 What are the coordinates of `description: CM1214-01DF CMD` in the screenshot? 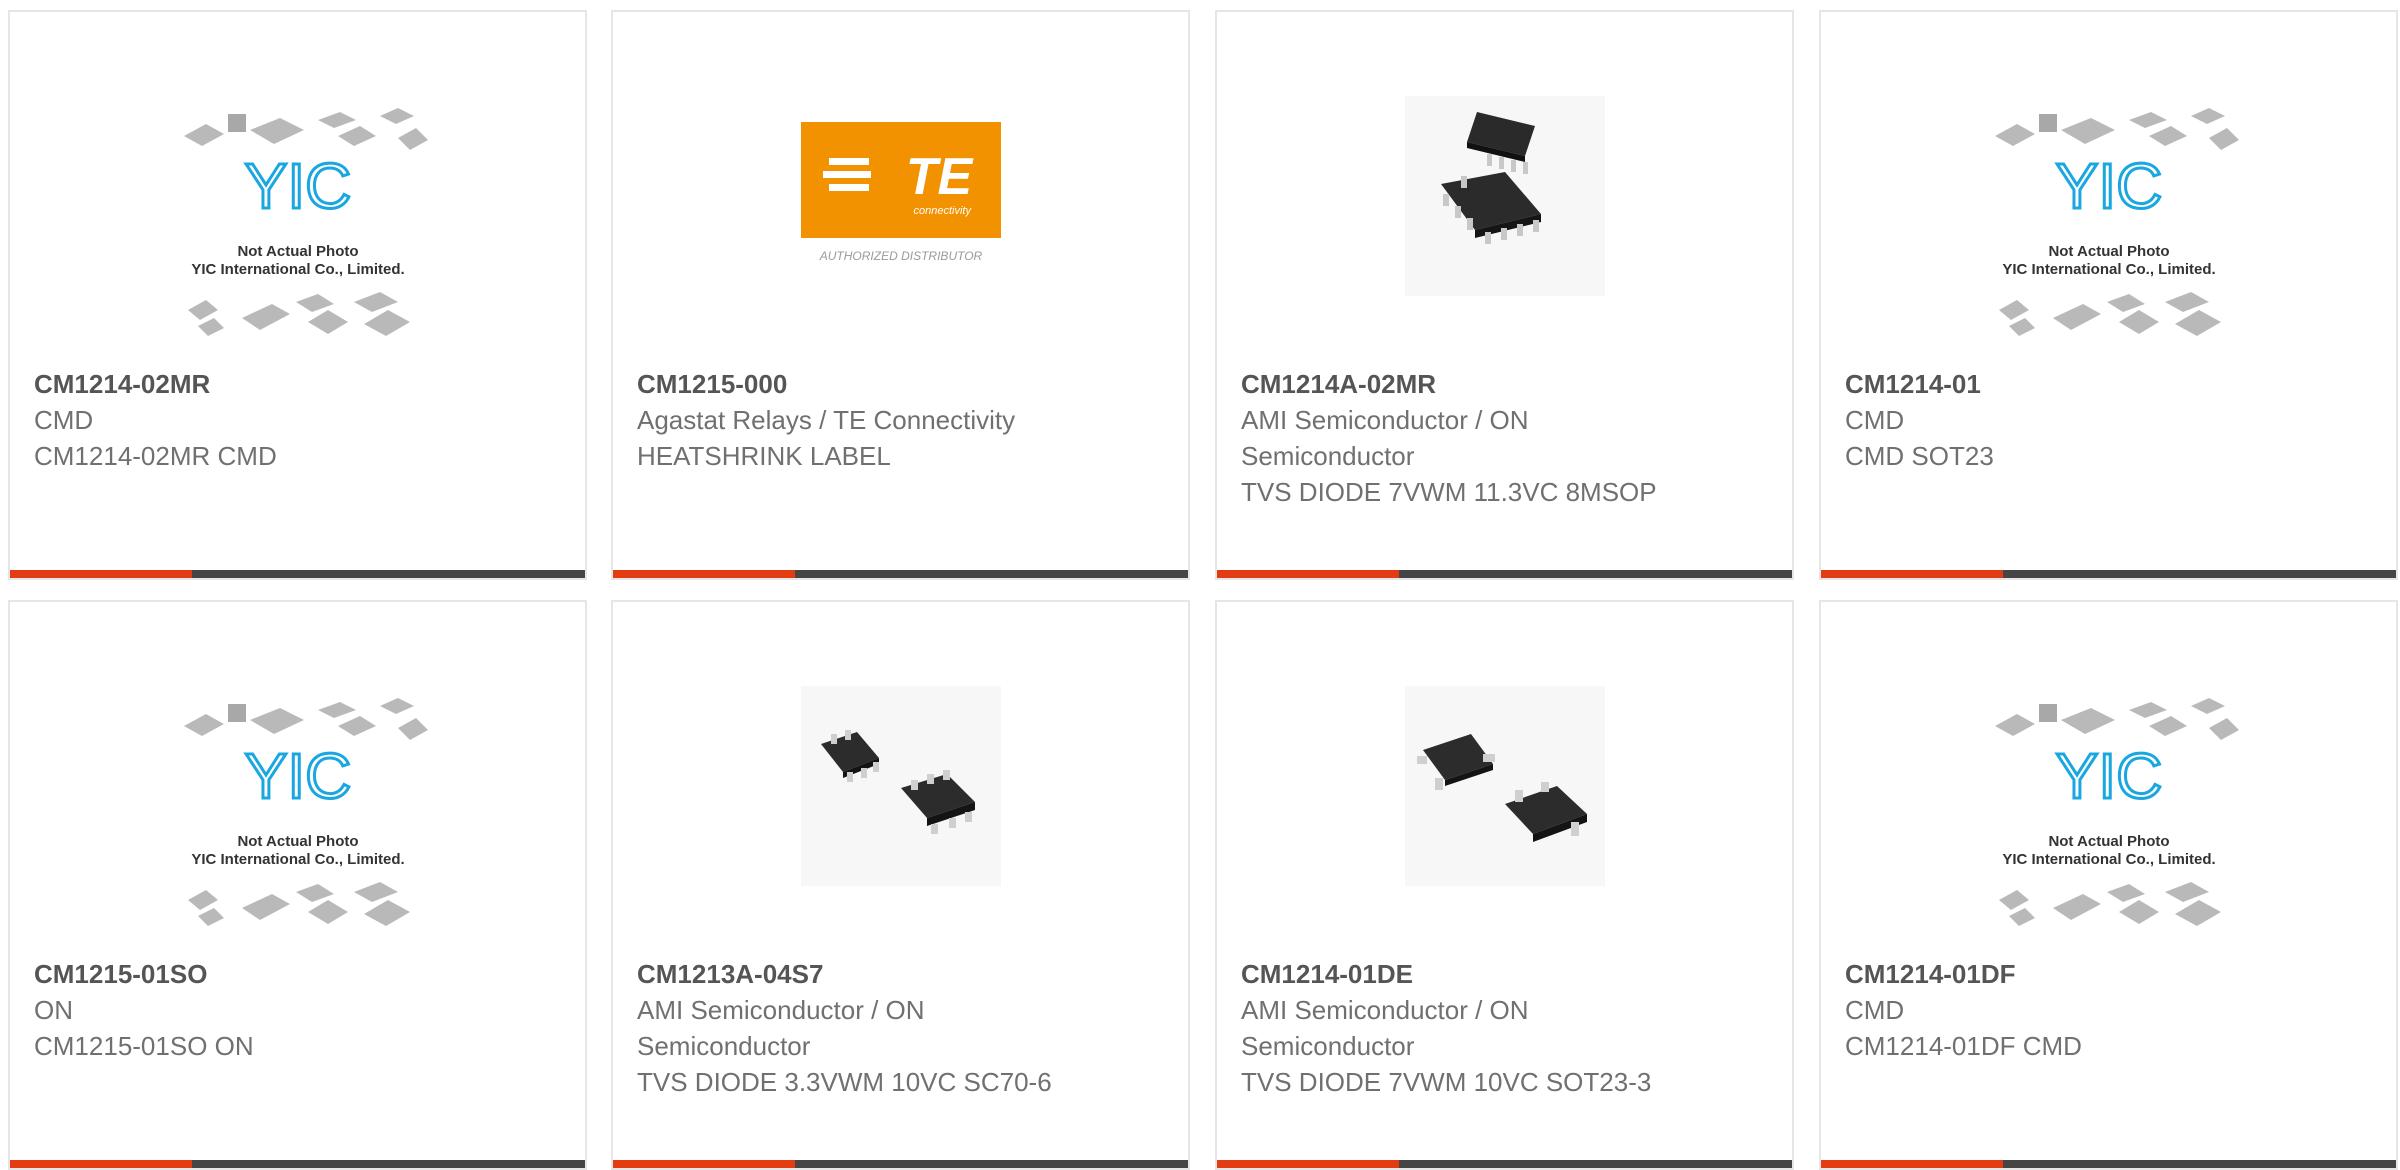 It's located at (1963, 1046).